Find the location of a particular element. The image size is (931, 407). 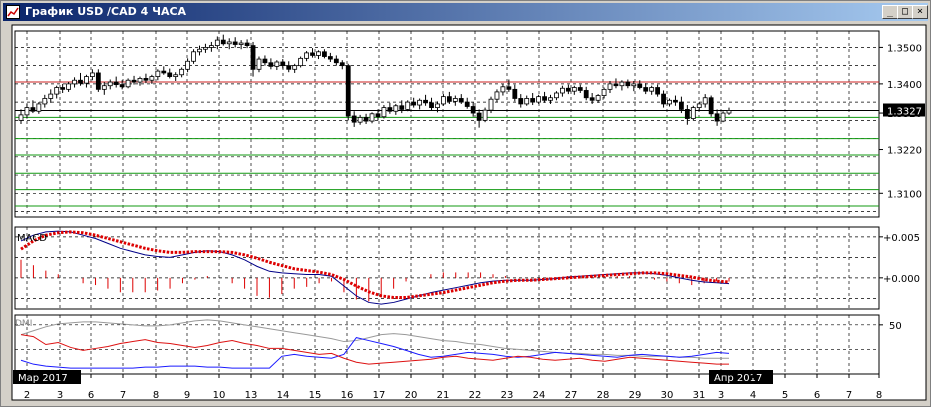

title-bar: График USD /CAD 4 ЧАСА _ □ × is located at coordinates (465, 12).